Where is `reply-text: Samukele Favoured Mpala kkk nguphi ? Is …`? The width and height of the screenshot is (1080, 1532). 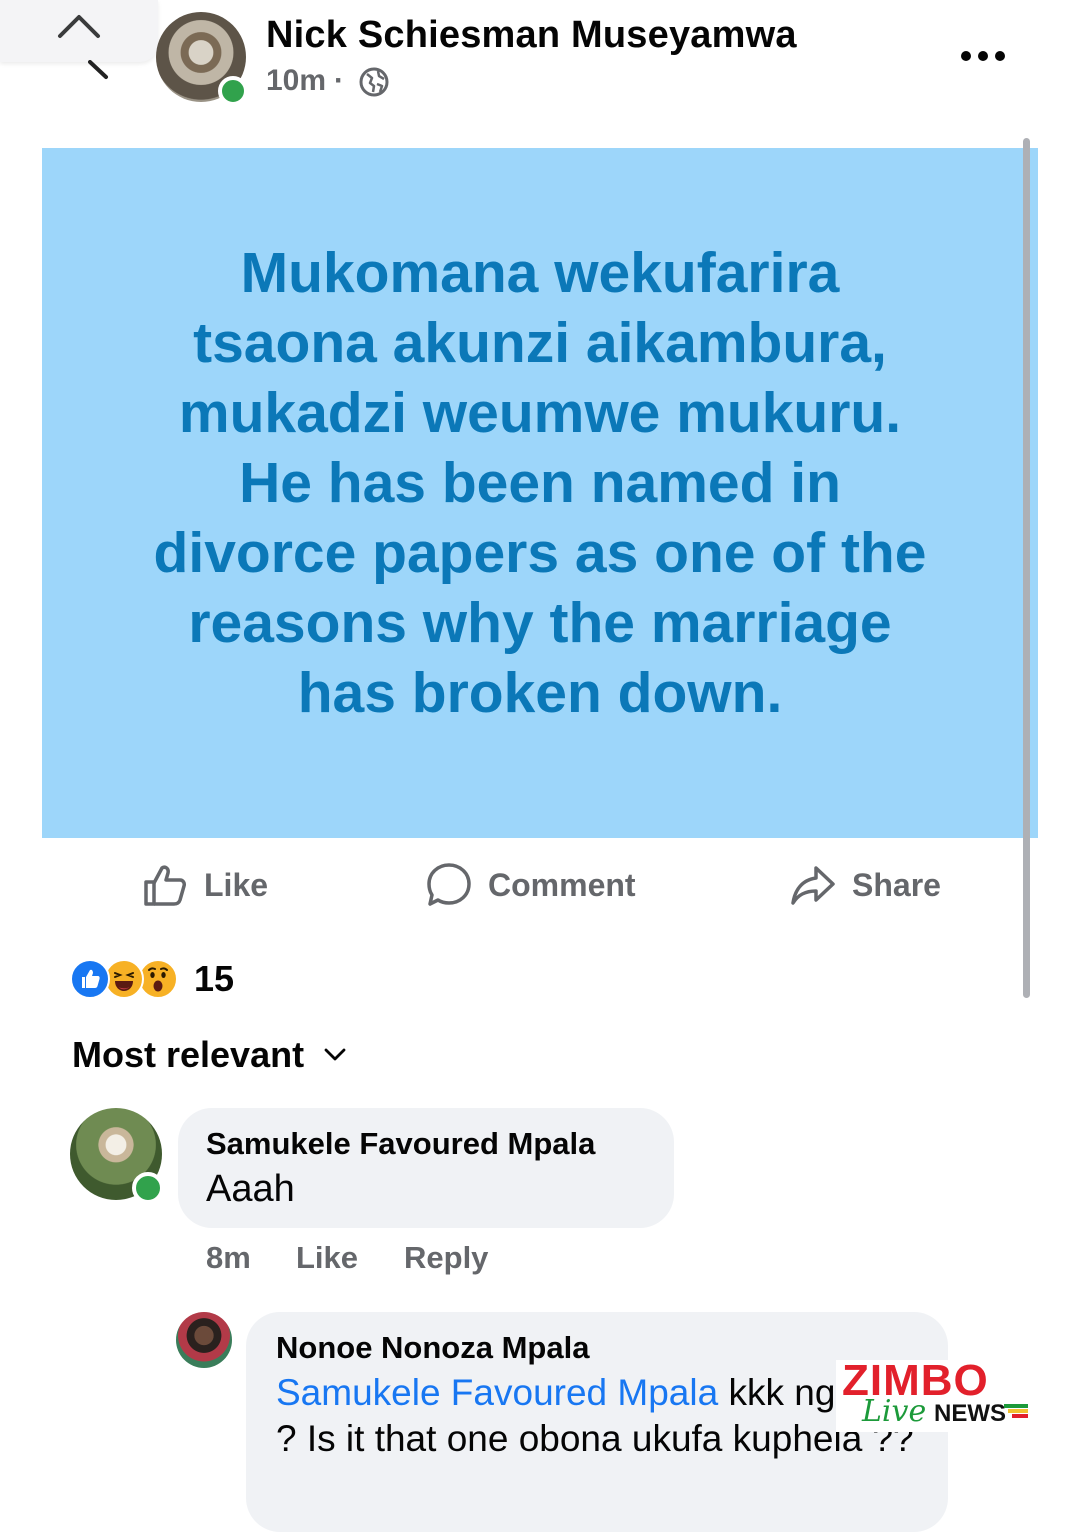
reply-text: Samukele Favoured Mpala kkk nguphi ? Is … is located at coordinates (601, 1416).